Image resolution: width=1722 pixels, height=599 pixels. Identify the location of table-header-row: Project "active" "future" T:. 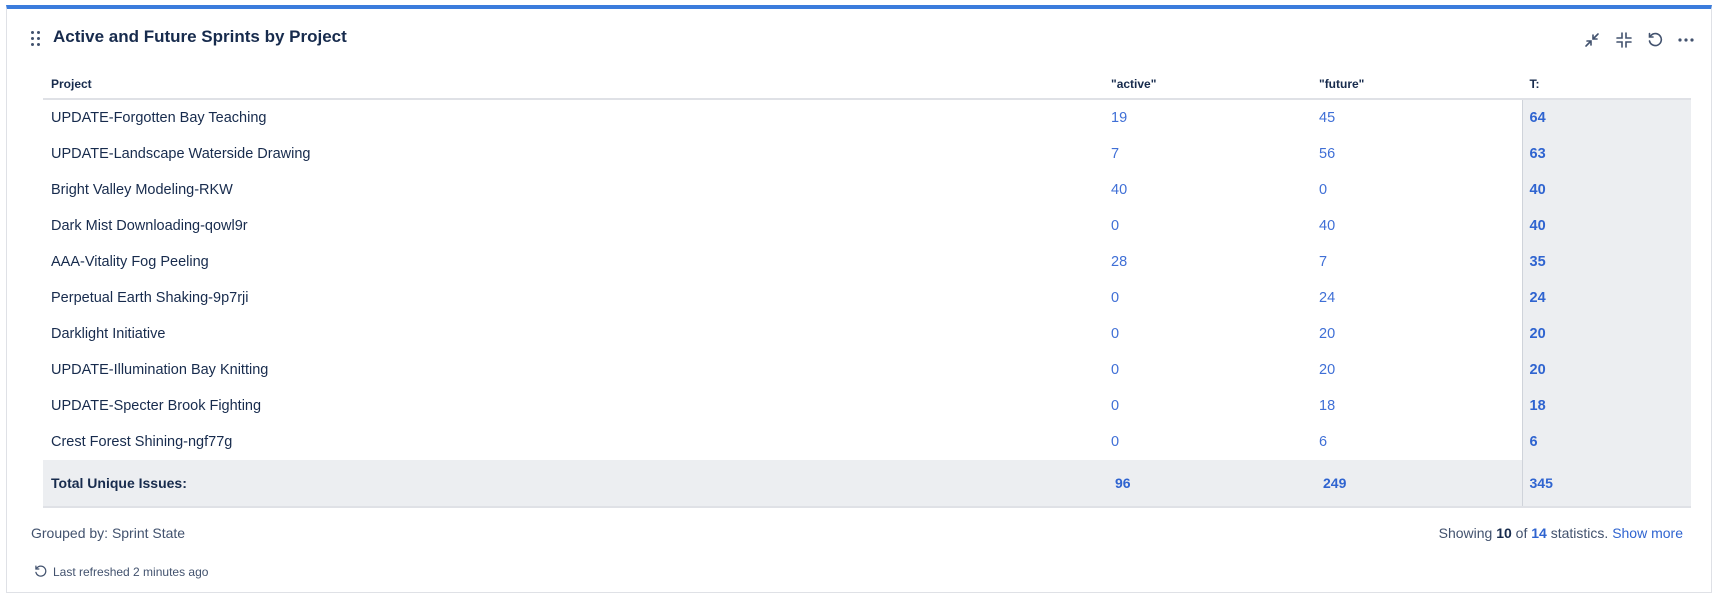
(867, 85).